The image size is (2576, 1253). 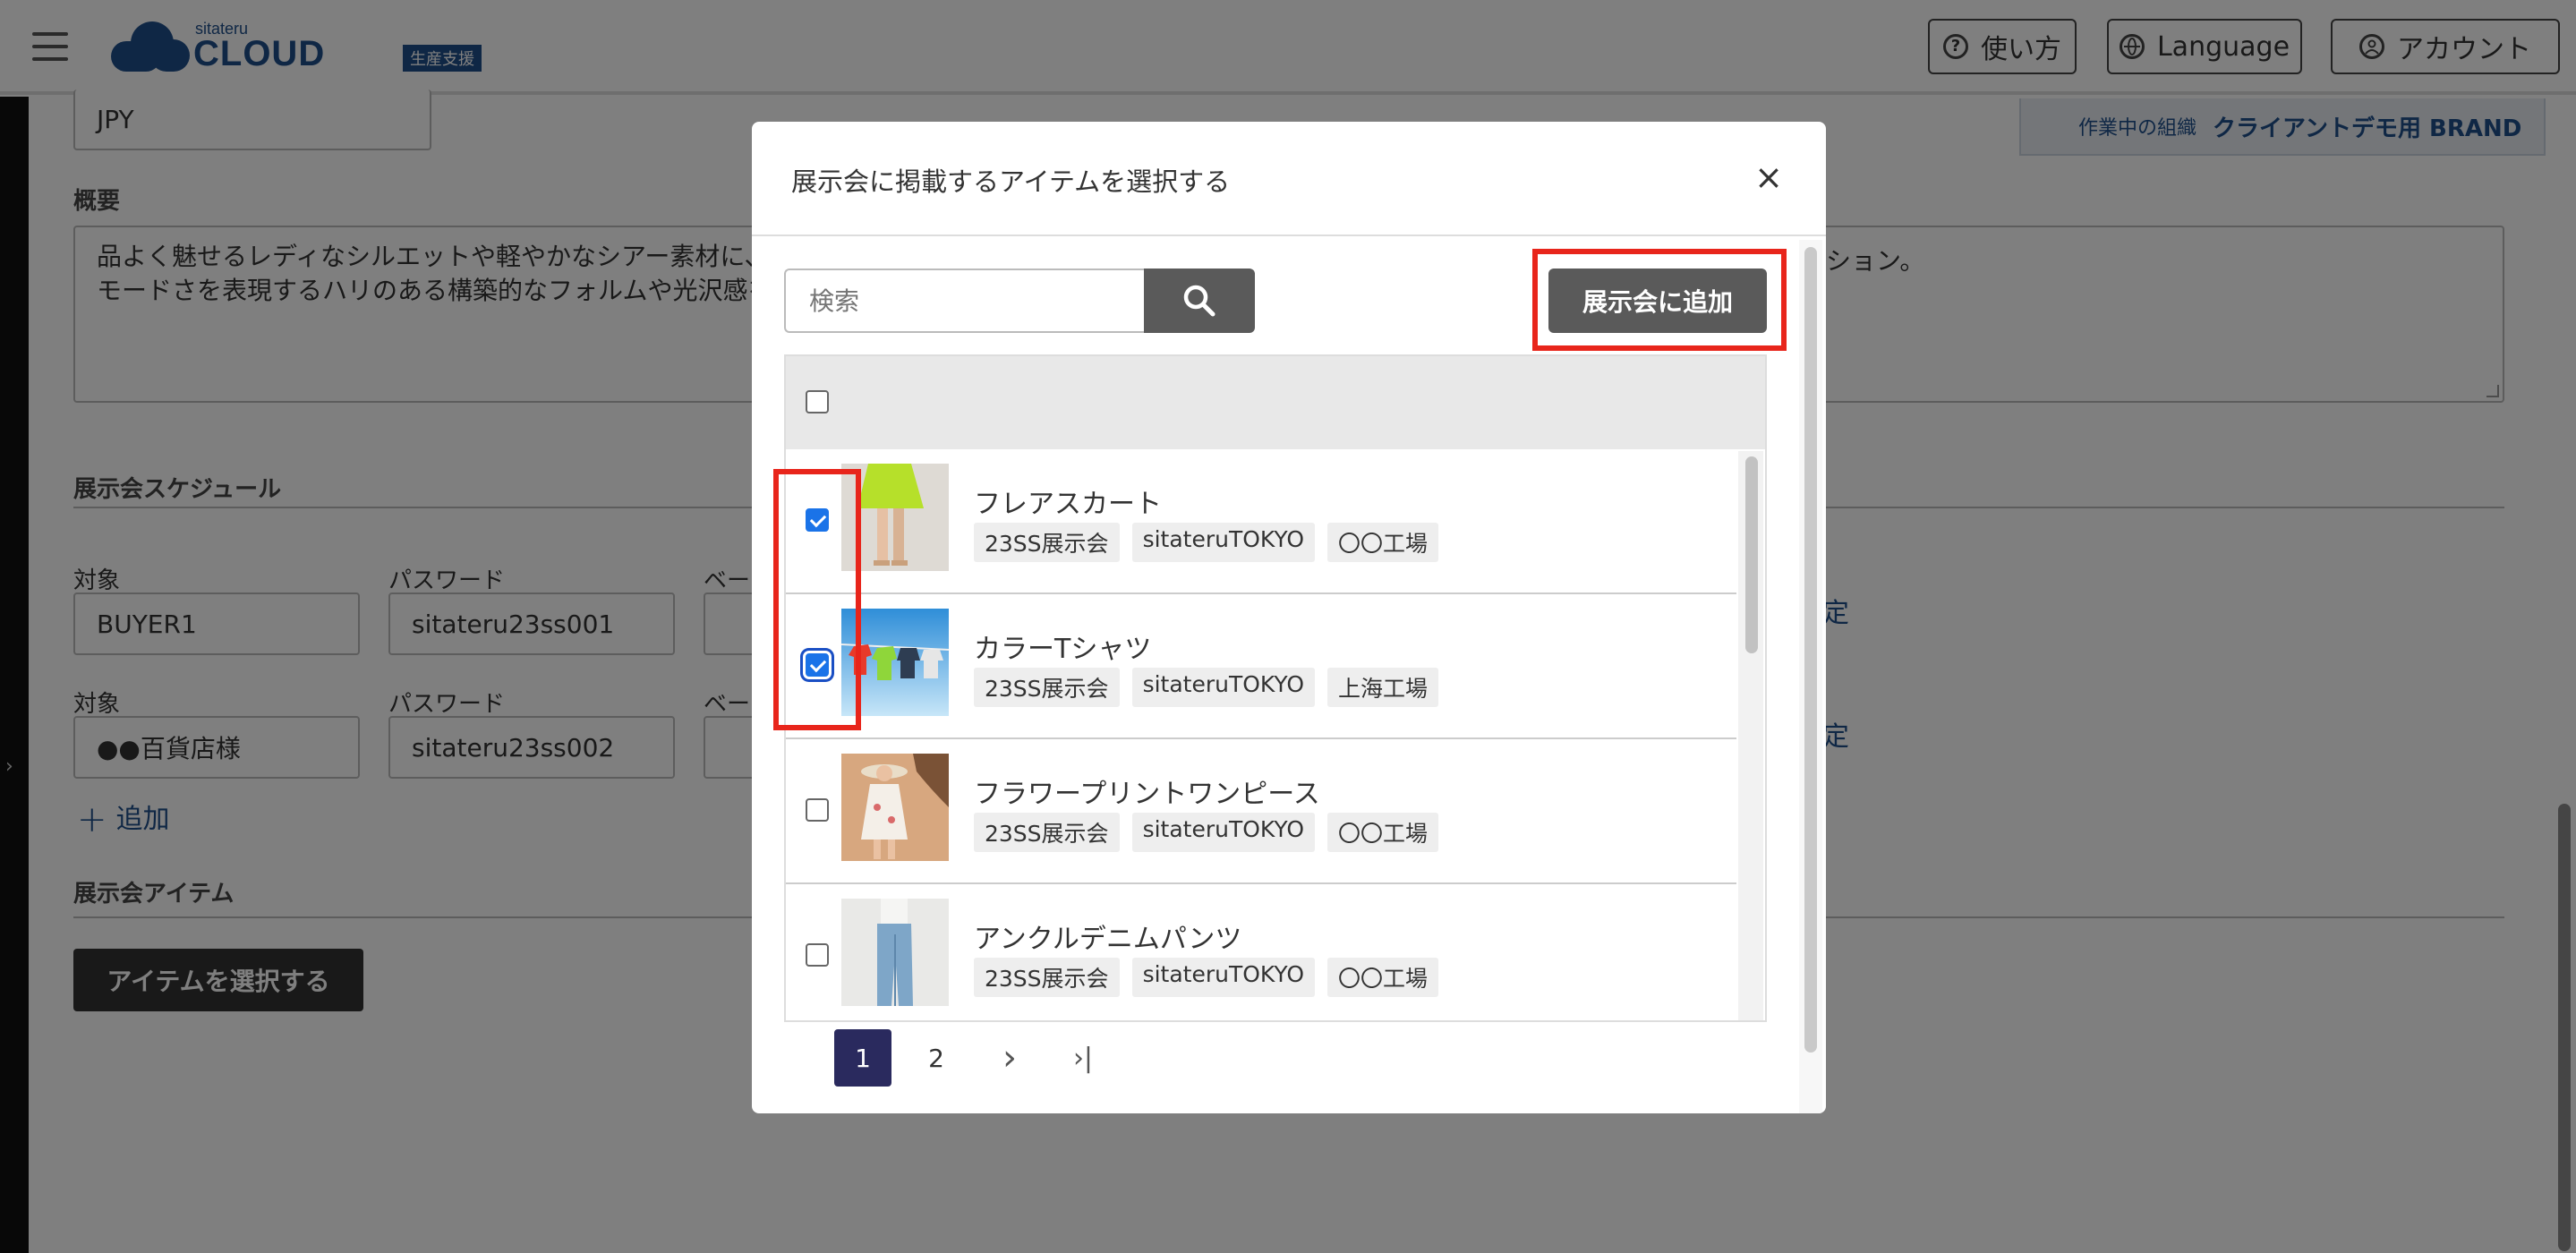 What do you see at coordinates (1108, 939) in the screenshot?
I see `item-name: アンクルデニムパンツ` at bounding box center [1108, 939].